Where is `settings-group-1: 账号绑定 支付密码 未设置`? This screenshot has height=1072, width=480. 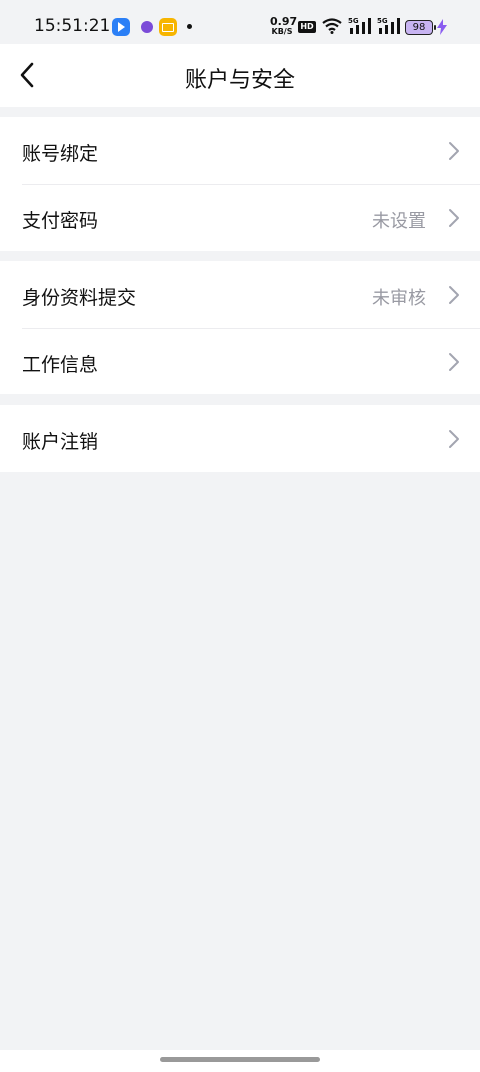
settings-group-1: 账号绑定 支付密码 未设置 is located at coordinates (240, 184).